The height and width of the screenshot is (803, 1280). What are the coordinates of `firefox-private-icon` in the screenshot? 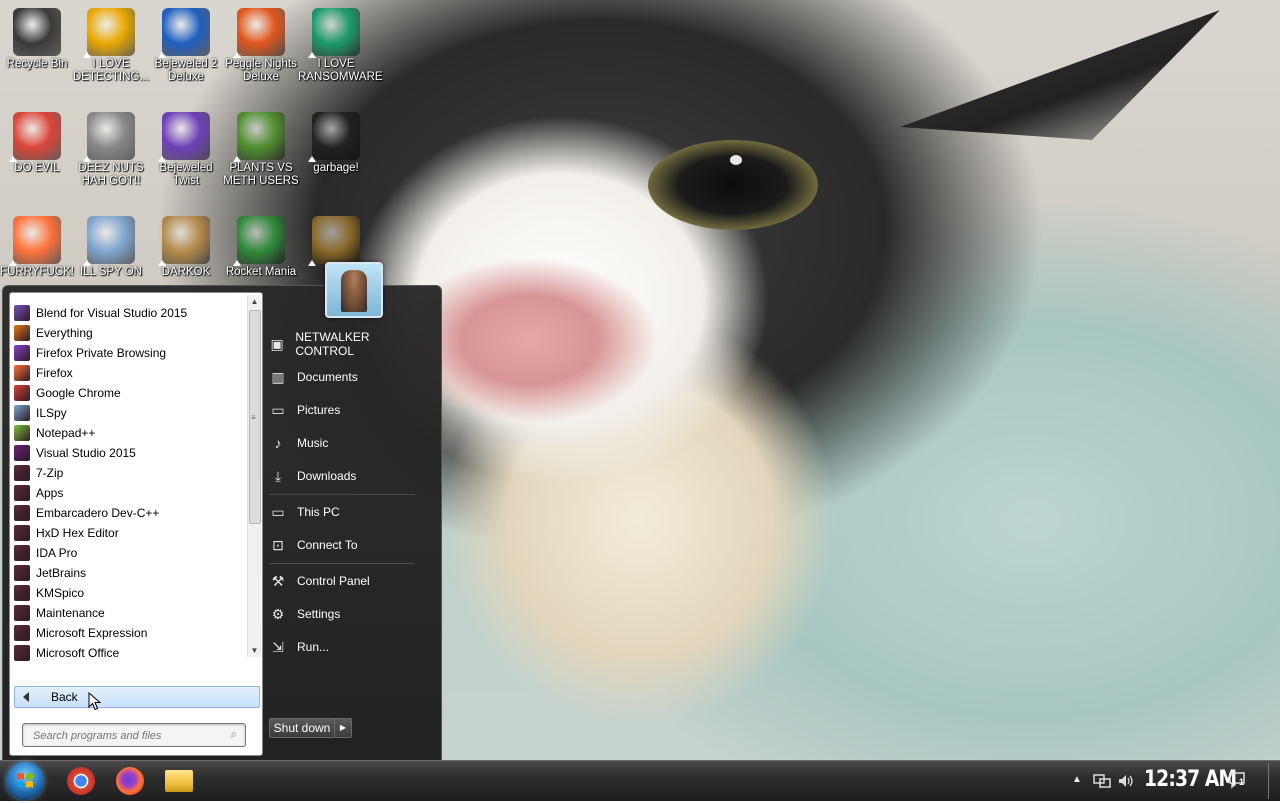 It's located at (22, 353).